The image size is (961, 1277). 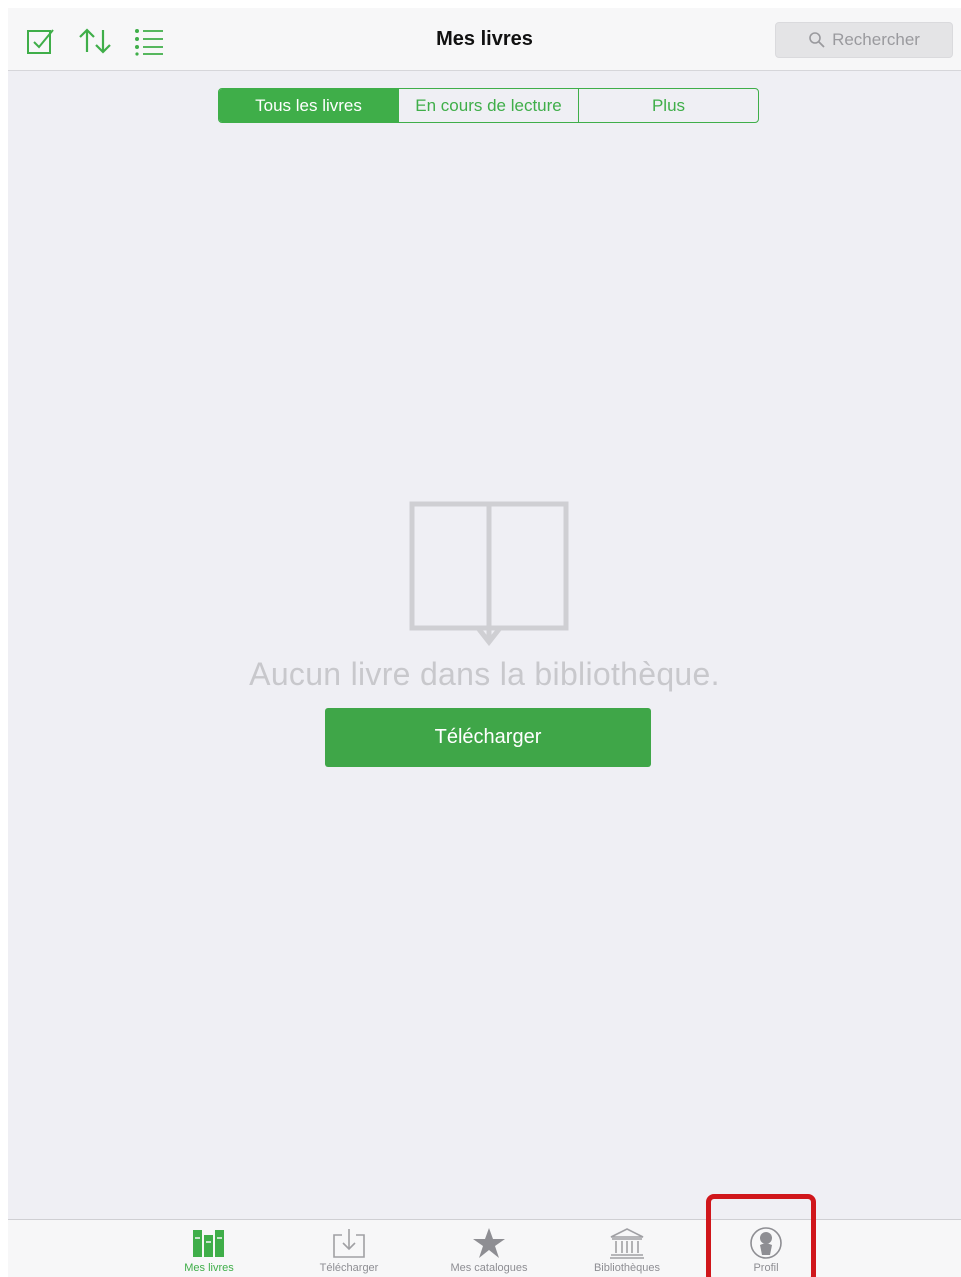 I want to click on segment-all-books: Tous les livres, so click(x=309, y=105).